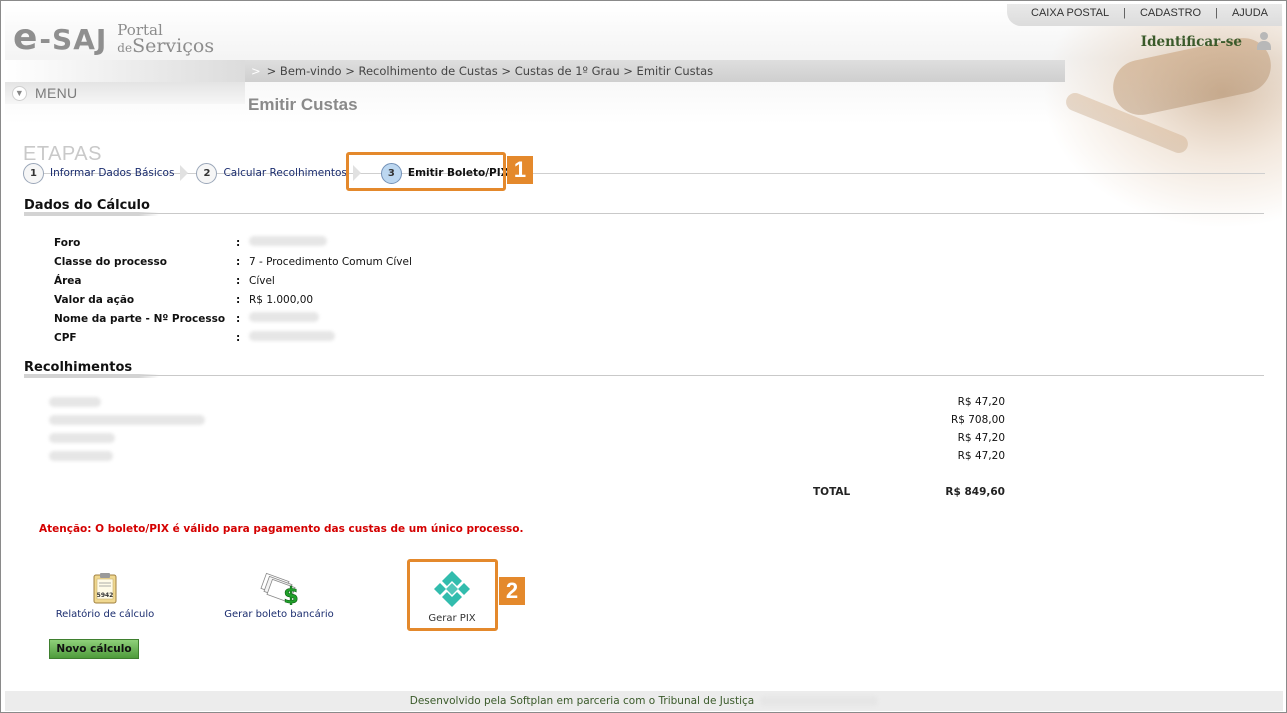 This screenshot has height=713, width=1287. I want to click on menu-button: ▼ MENU, so click(44, 93).